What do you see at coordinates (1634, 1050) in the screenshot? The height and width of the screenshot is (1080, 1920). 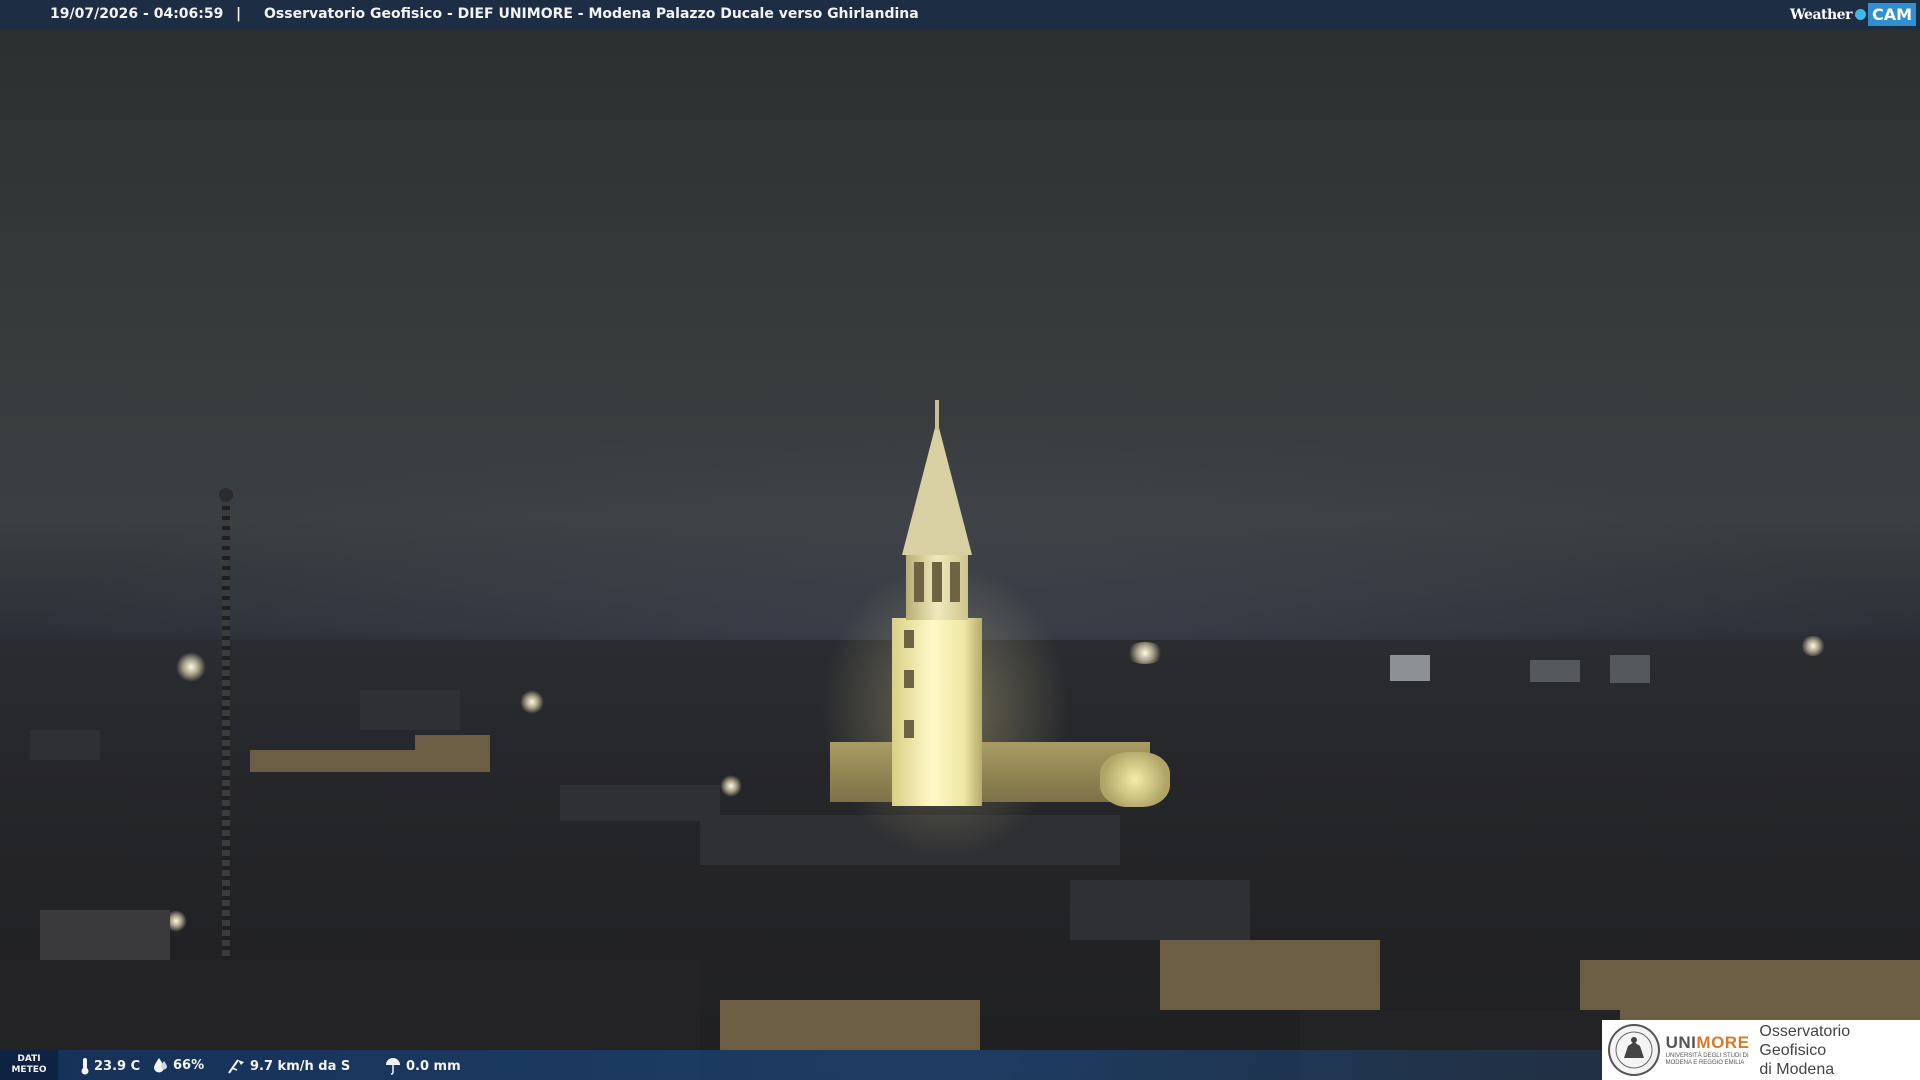 I see `university-seal-icon` at bounding box center [1634, 1050].